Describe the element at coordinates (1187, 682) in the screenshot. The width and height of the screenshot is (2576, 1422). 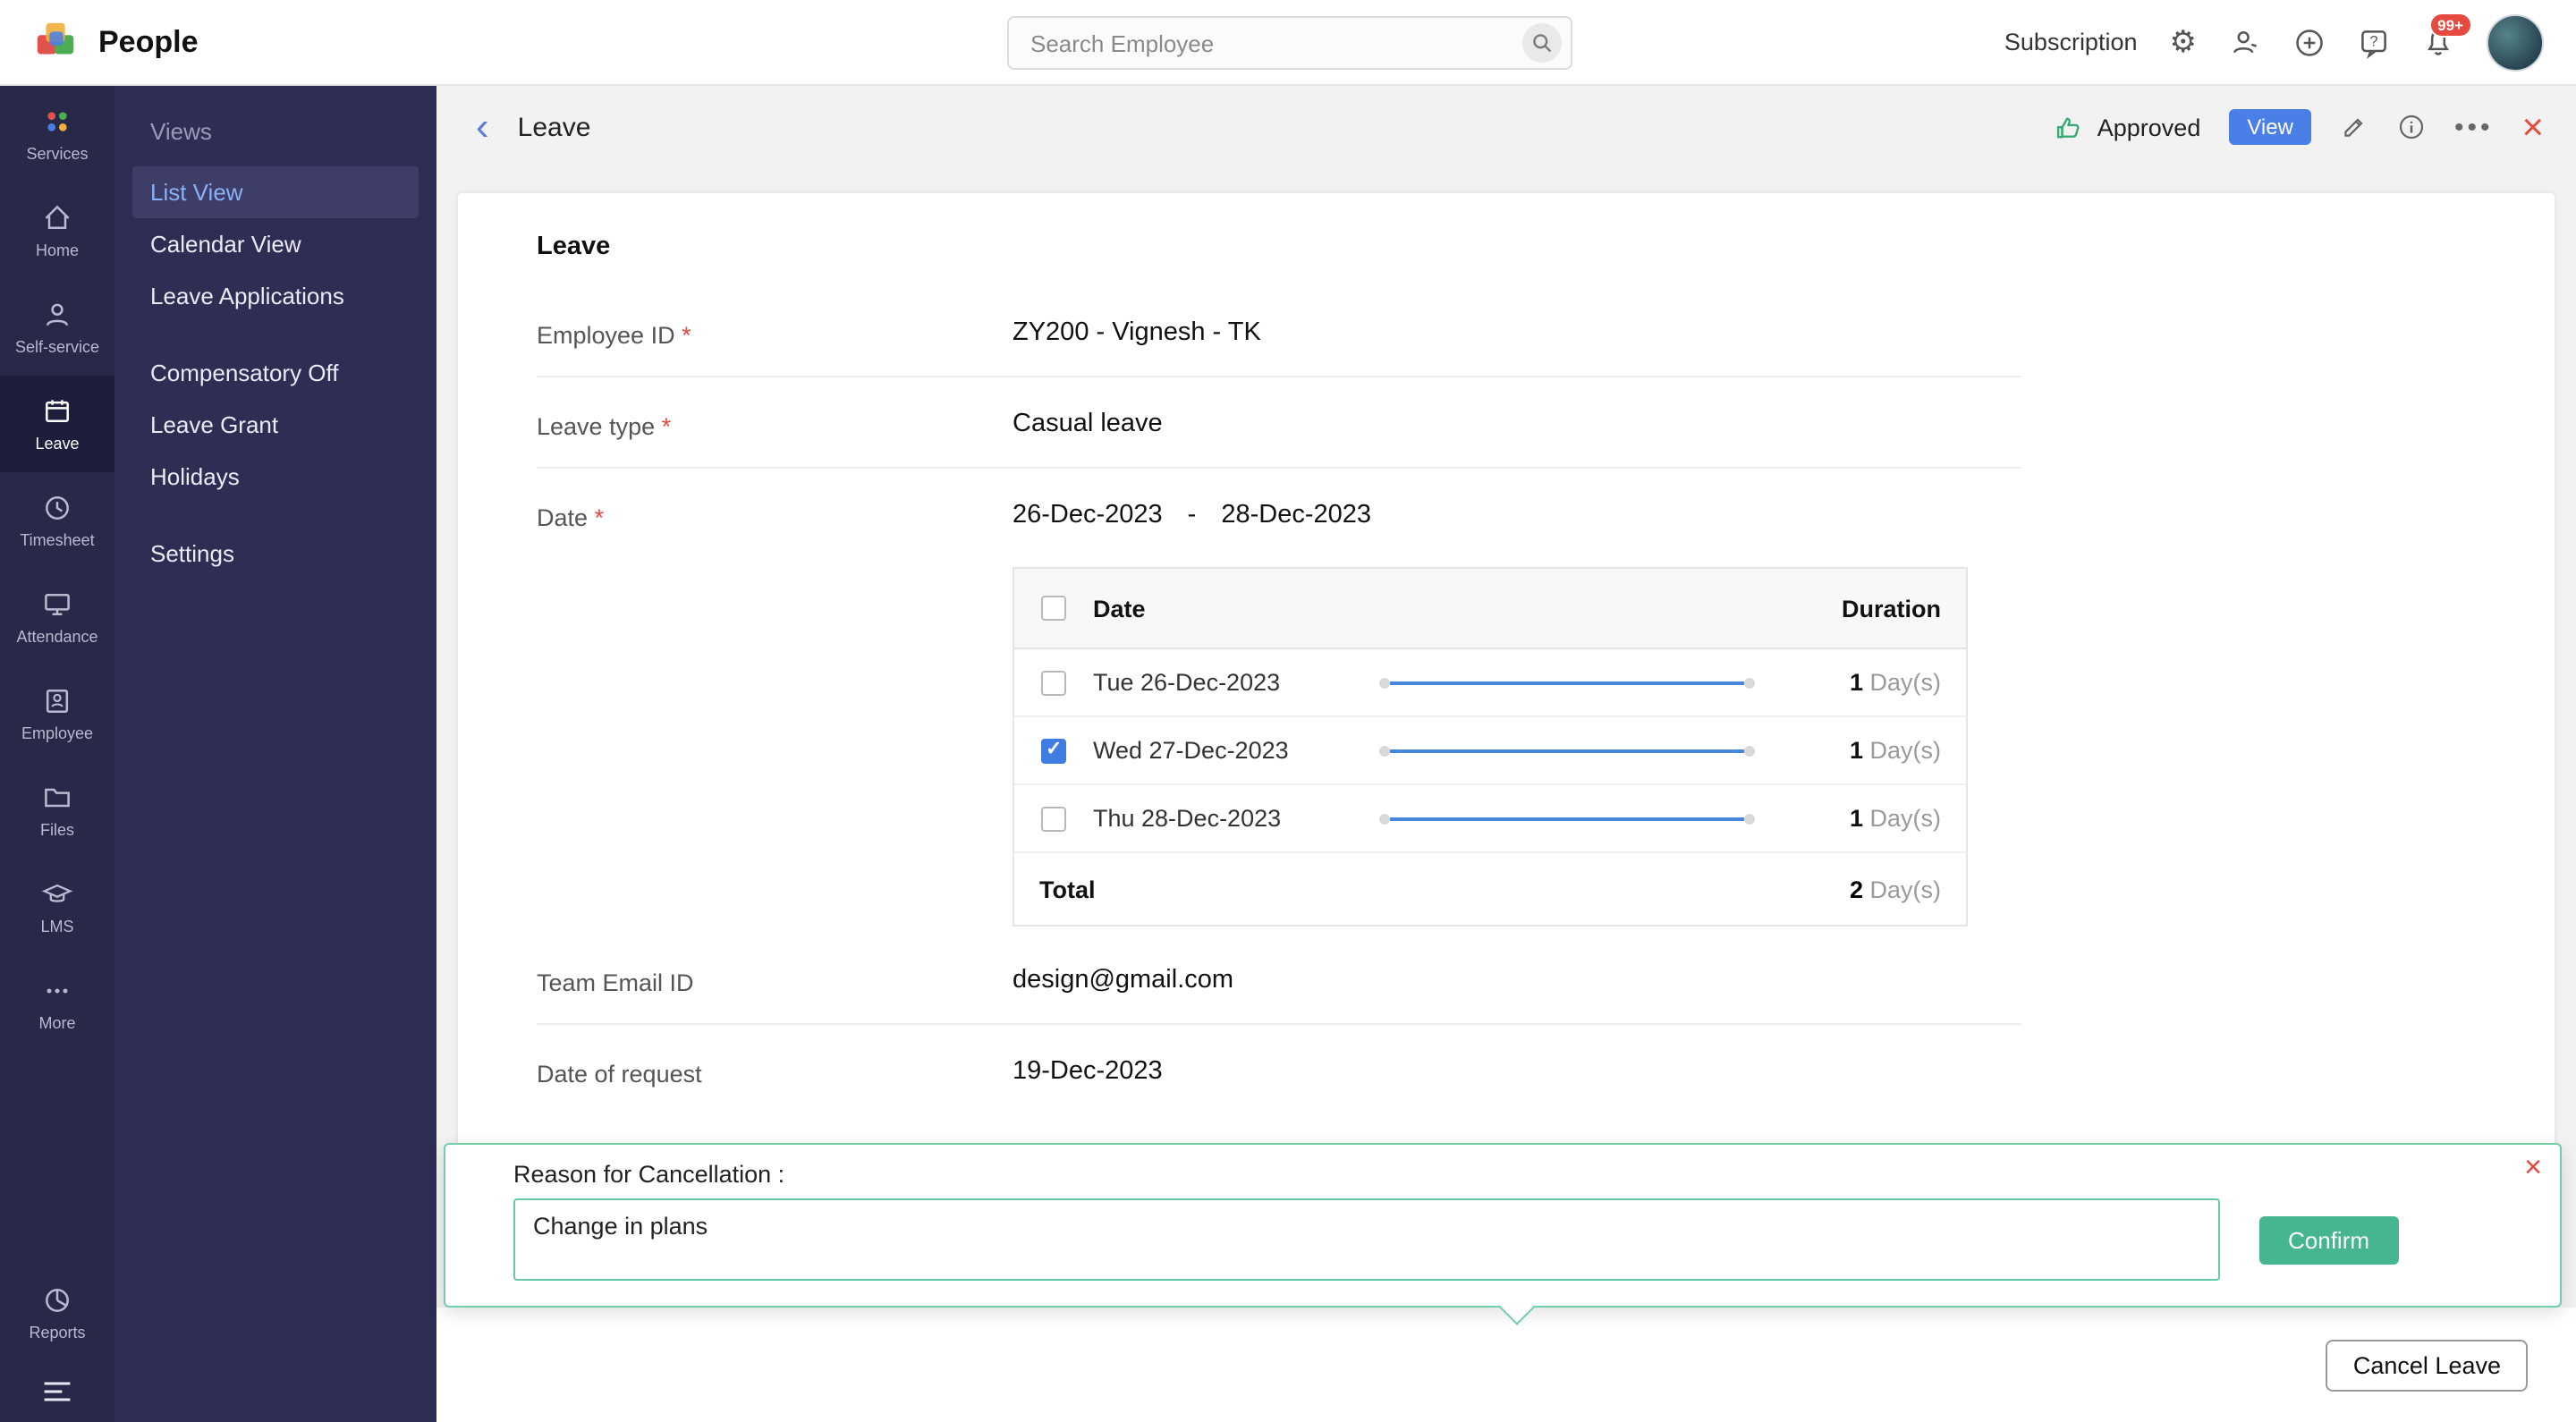
I see `row-date: Tue 26-Dec-2023` at that location.